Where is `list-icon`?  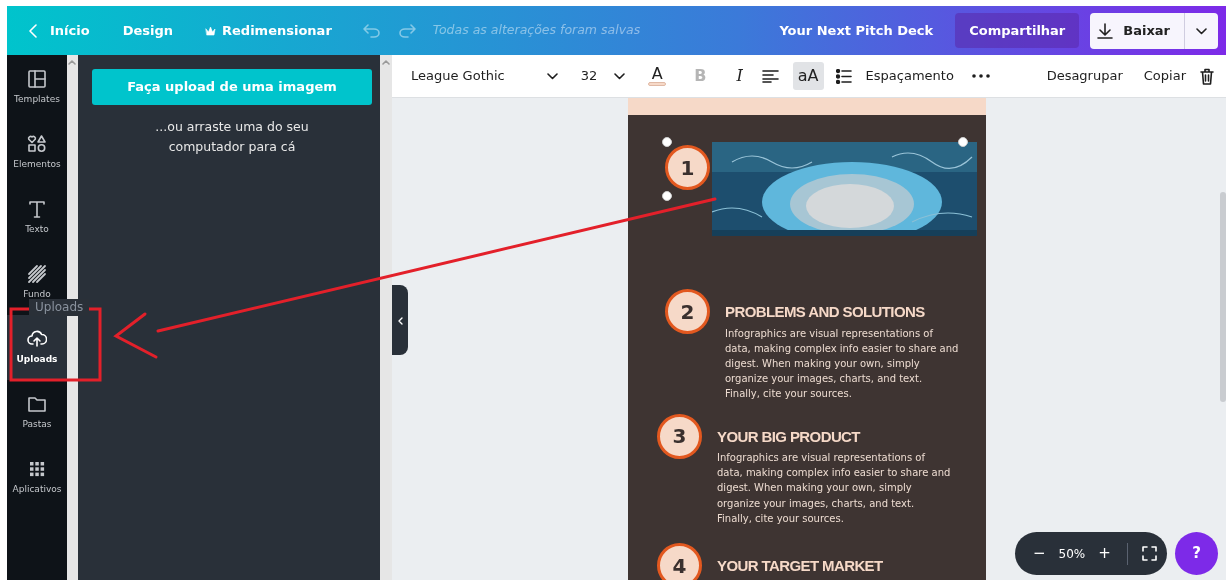
list-icon is located at coordinates (843, 76).